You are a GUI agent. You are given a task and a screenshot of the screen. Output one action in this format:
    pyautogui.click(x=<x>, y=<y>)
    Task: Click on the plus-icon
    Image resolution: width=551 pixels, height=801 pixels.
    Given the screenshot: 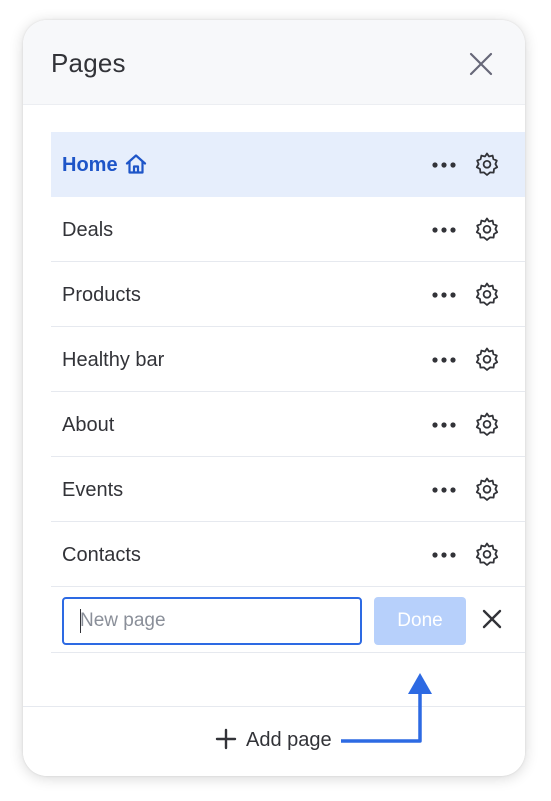 What is the action you would take?
    pyautogui.click(x=226, y=739)
    